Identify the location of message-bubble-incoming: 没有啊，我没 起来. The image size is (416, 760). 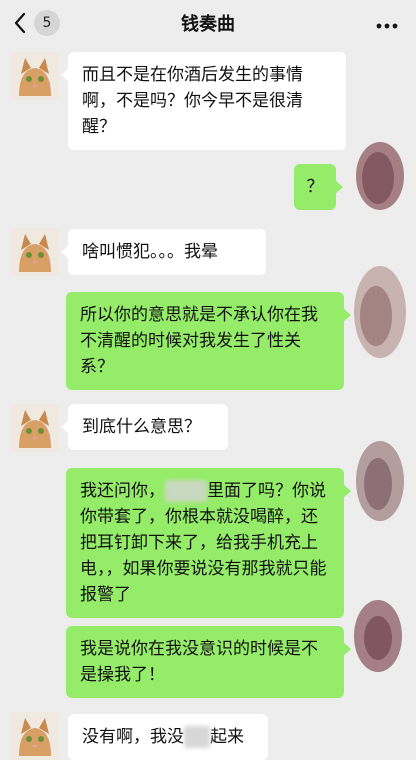
(168, 737).